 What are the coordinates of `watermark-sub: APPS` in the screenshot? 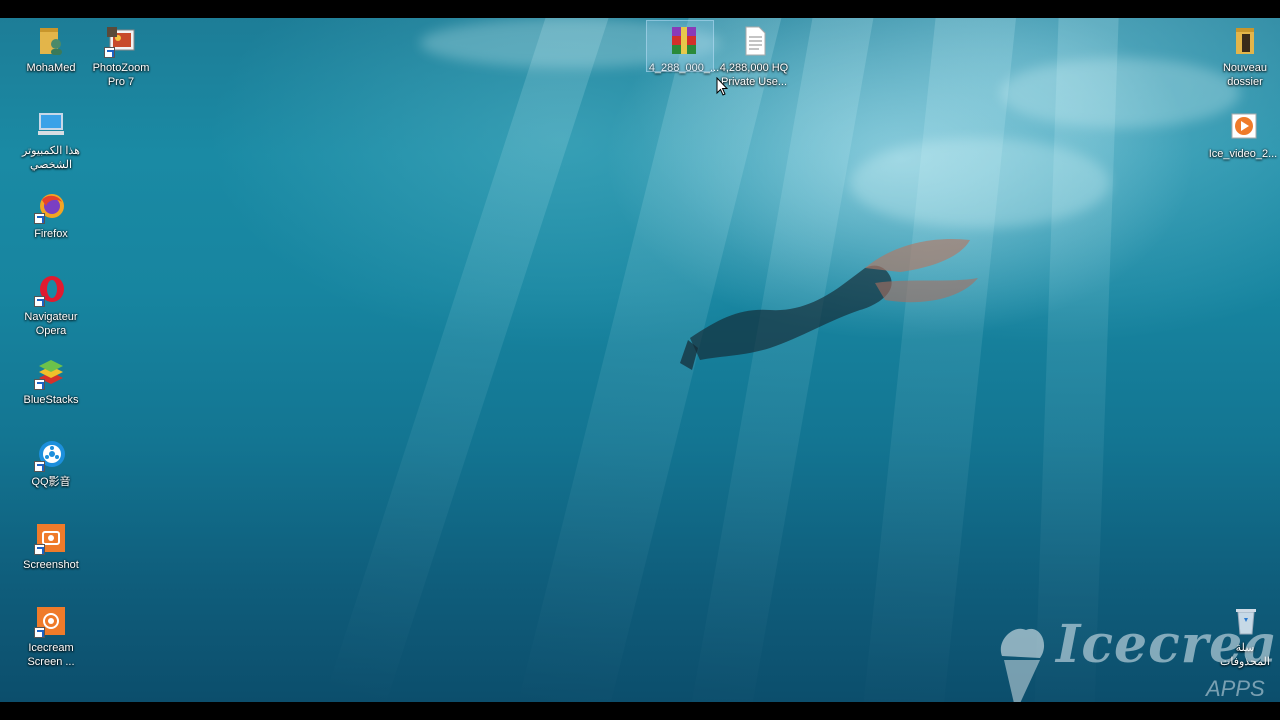 It's located at (1235, 688).